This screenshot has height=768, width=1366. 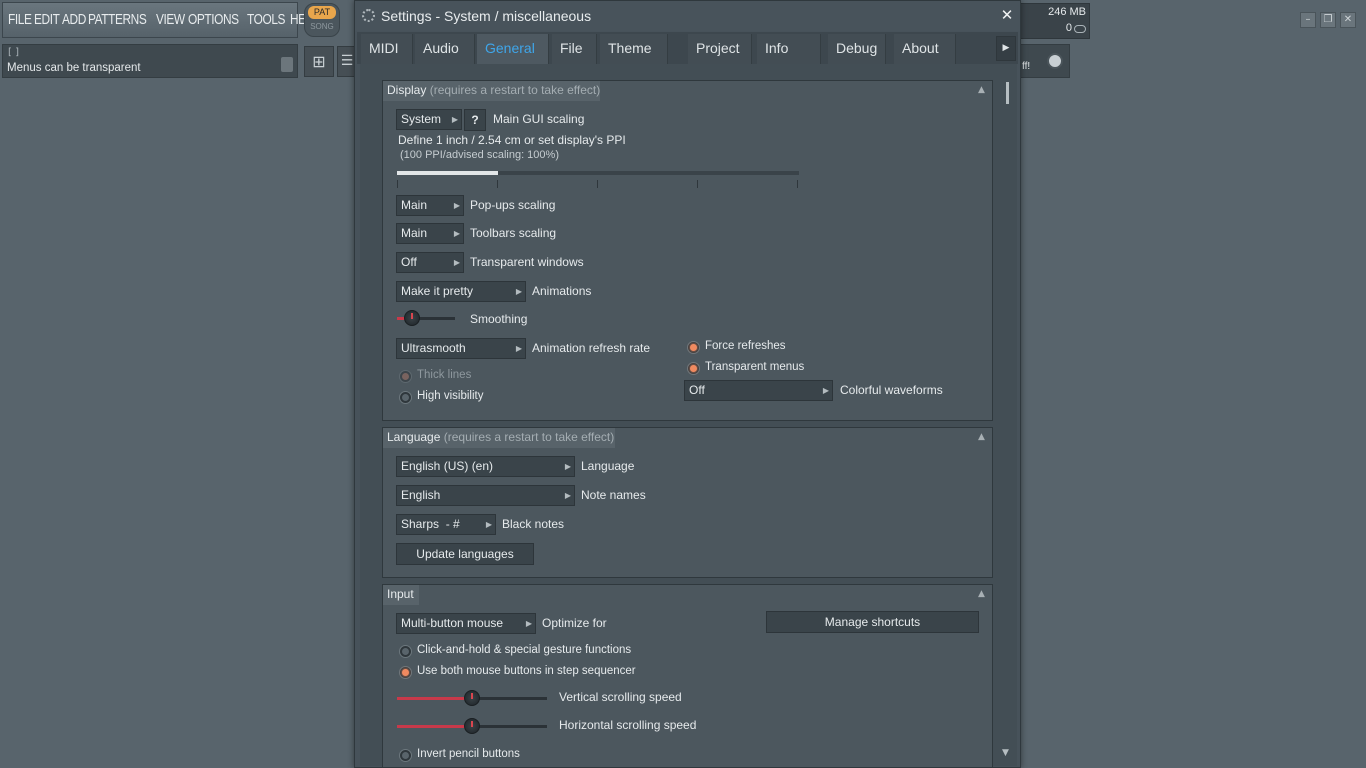 I want to click on vertical-scroll-fill, so click(x=434, y=698).